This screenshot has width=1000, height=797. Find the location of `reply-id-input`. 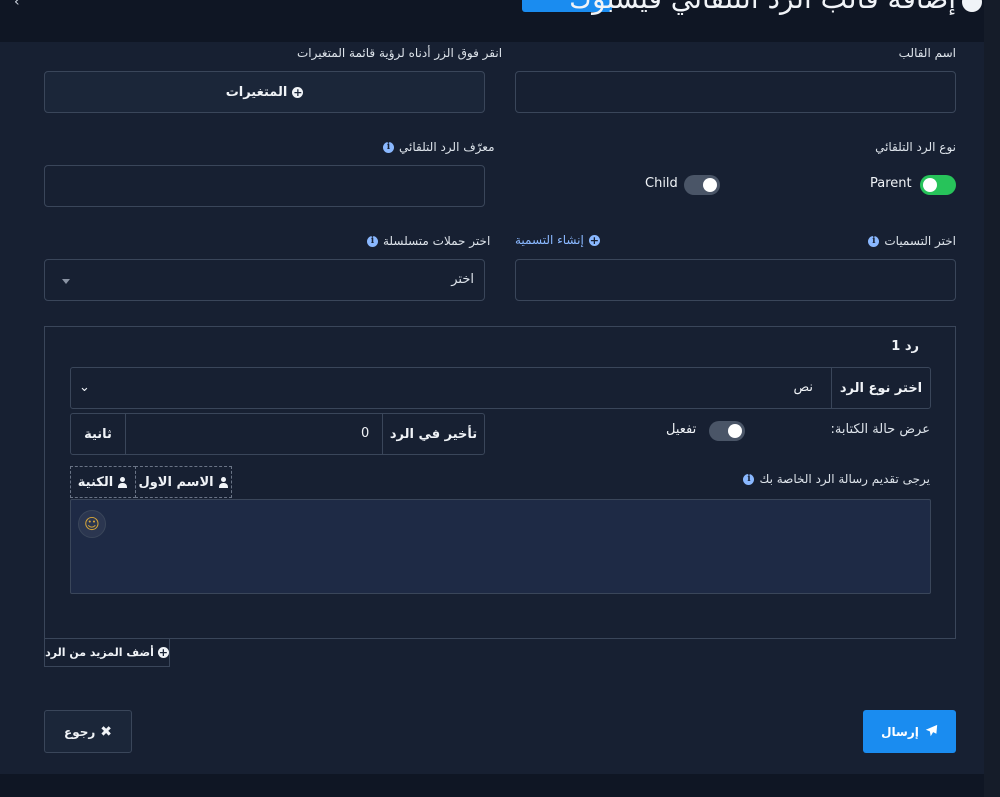

reply-id-input is located at coordinates (264, 186).